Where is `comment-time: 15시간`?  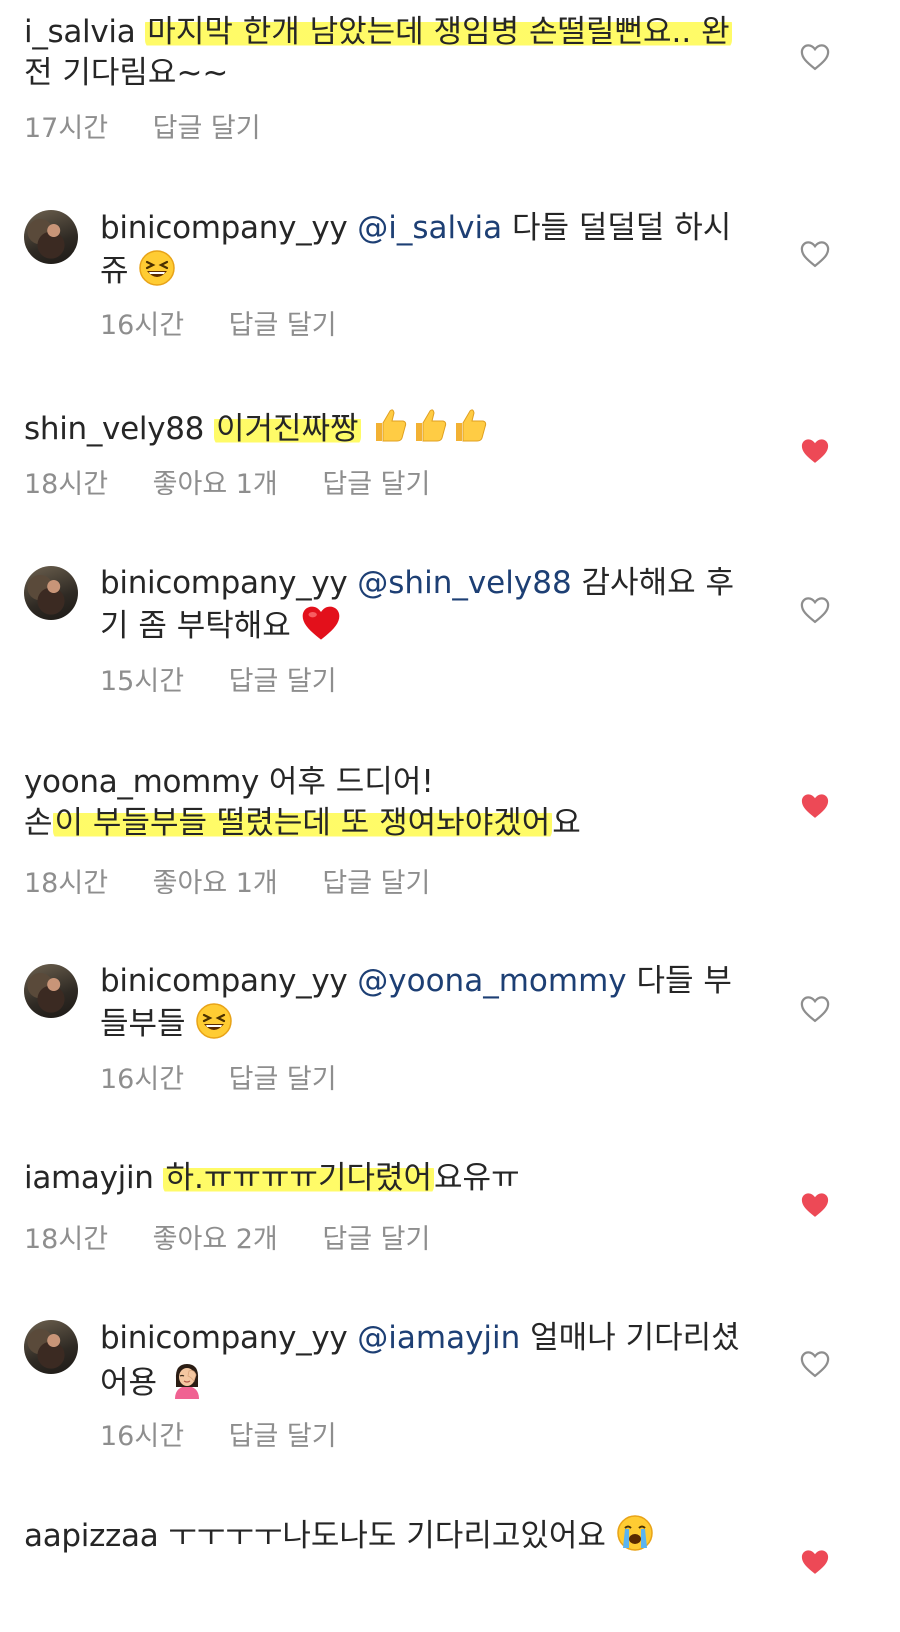
comment-time: 15시간 is located at coordinates (142, 681).